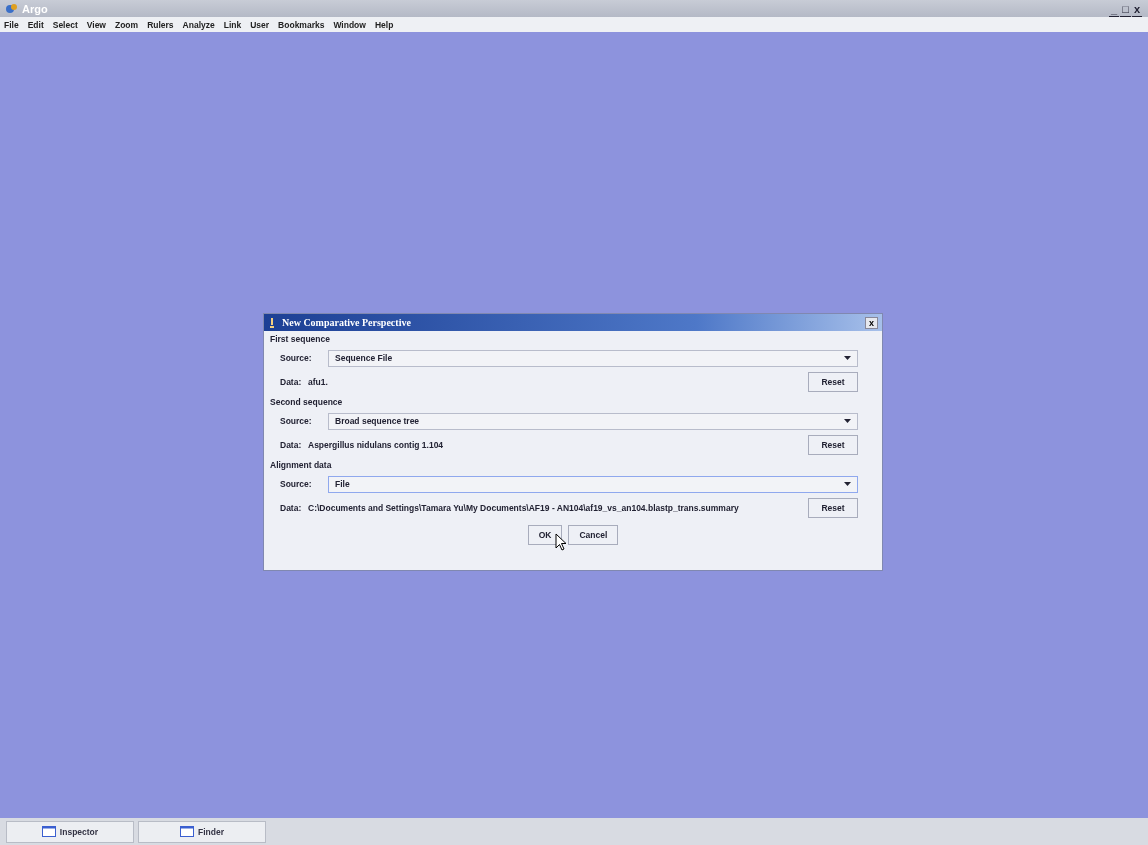 The width and height of the screenshot is (1148, 845). Describe the element at coordinates (318, 381) in the screenshot. I see `data-value: afu1.` at that location.